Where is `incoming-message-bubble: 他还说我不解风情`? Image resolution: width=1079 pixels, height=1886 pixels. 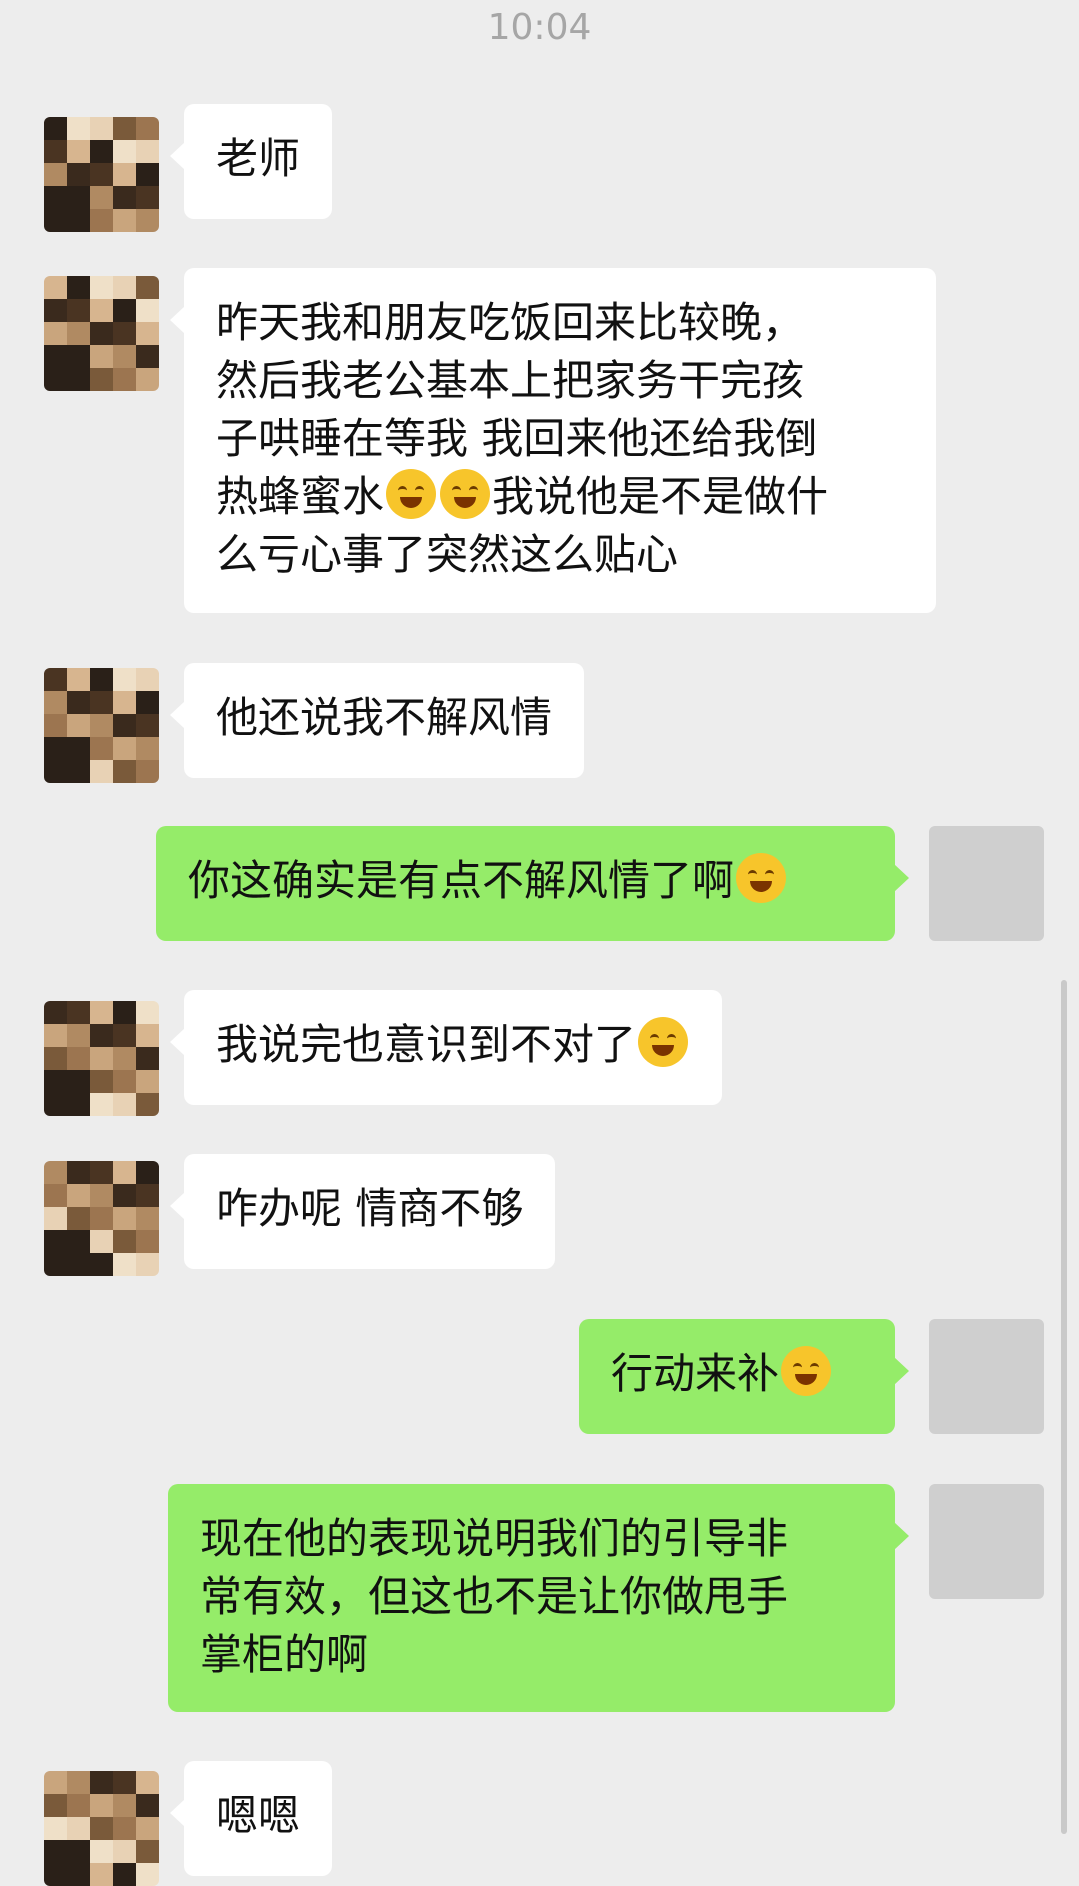 incoming-message-bubble: 他还说我不解风情 is located at coordinates (377, 720).